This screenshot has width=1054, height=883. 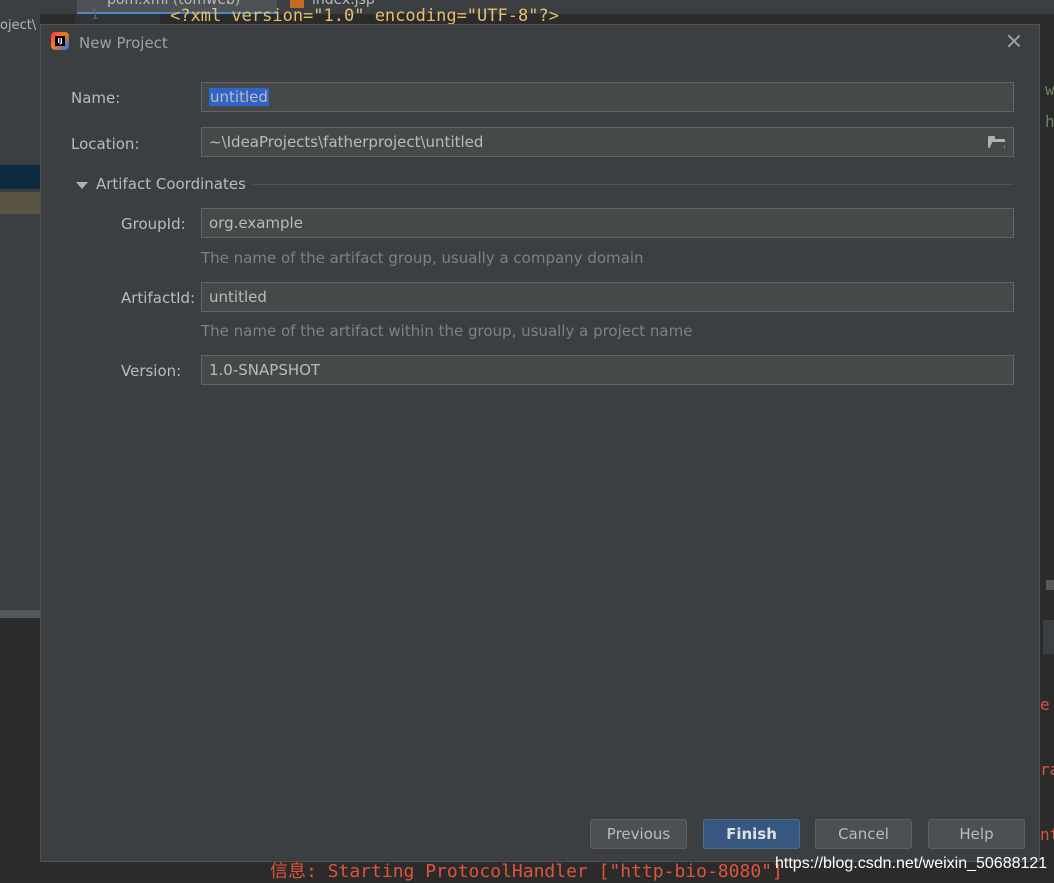 What do you see at coordinates (863, 834) in the screenshot?
I see `cancel-button: Cancel` at bounding box center [863, 834].